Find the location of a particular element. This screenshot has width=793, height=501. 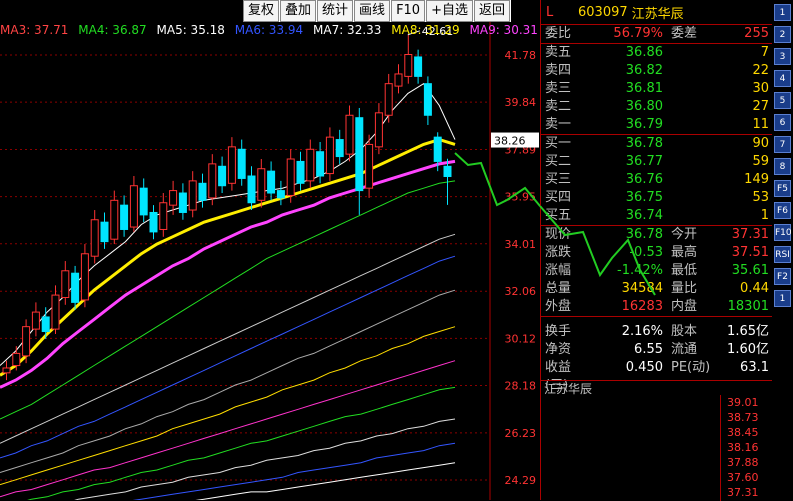

buy-volume: 1 is located at coordinates (764, 215).